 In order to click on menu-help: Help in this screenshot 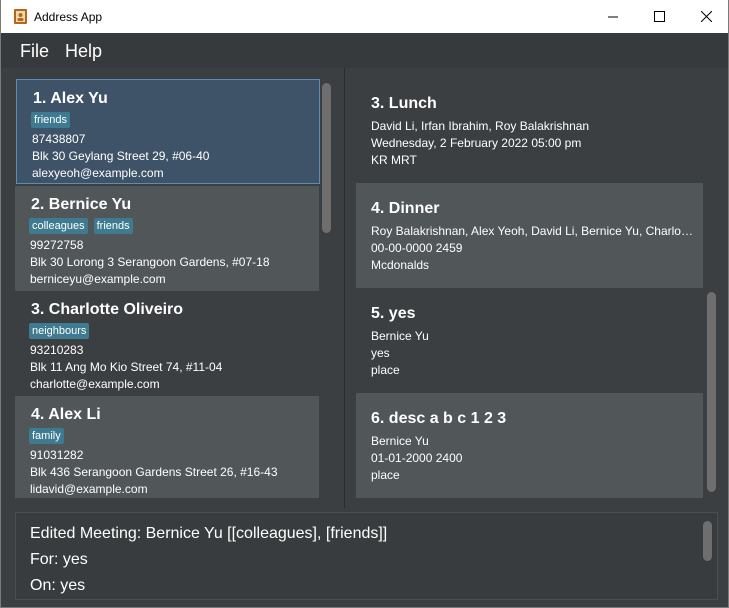, I will do `click(83, 51)`.